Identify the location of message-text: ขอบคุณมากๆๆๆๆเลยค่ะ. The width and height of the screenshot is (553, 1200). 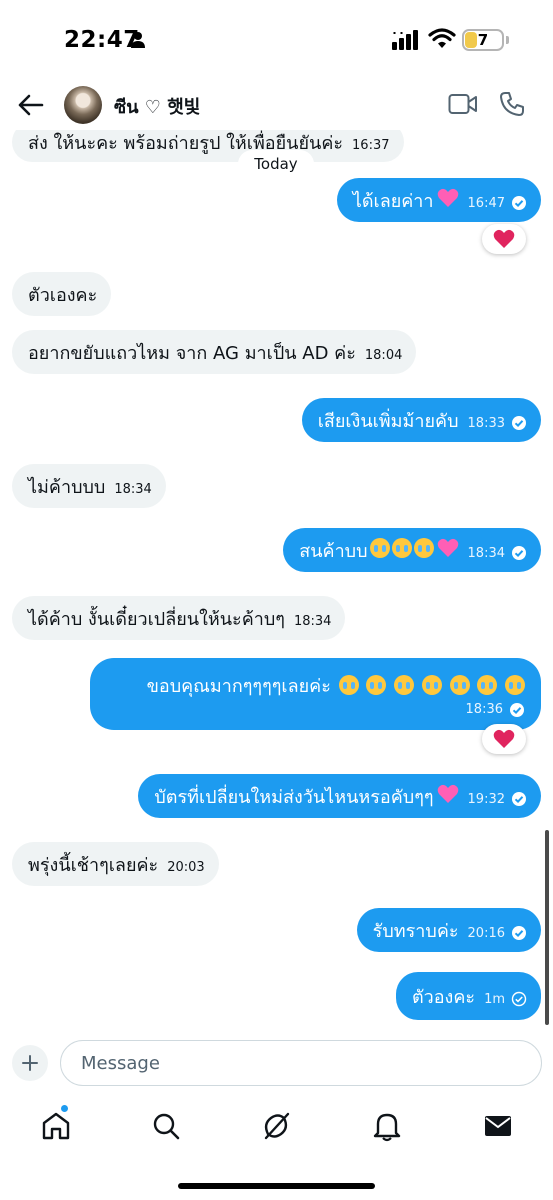
(238, 686).